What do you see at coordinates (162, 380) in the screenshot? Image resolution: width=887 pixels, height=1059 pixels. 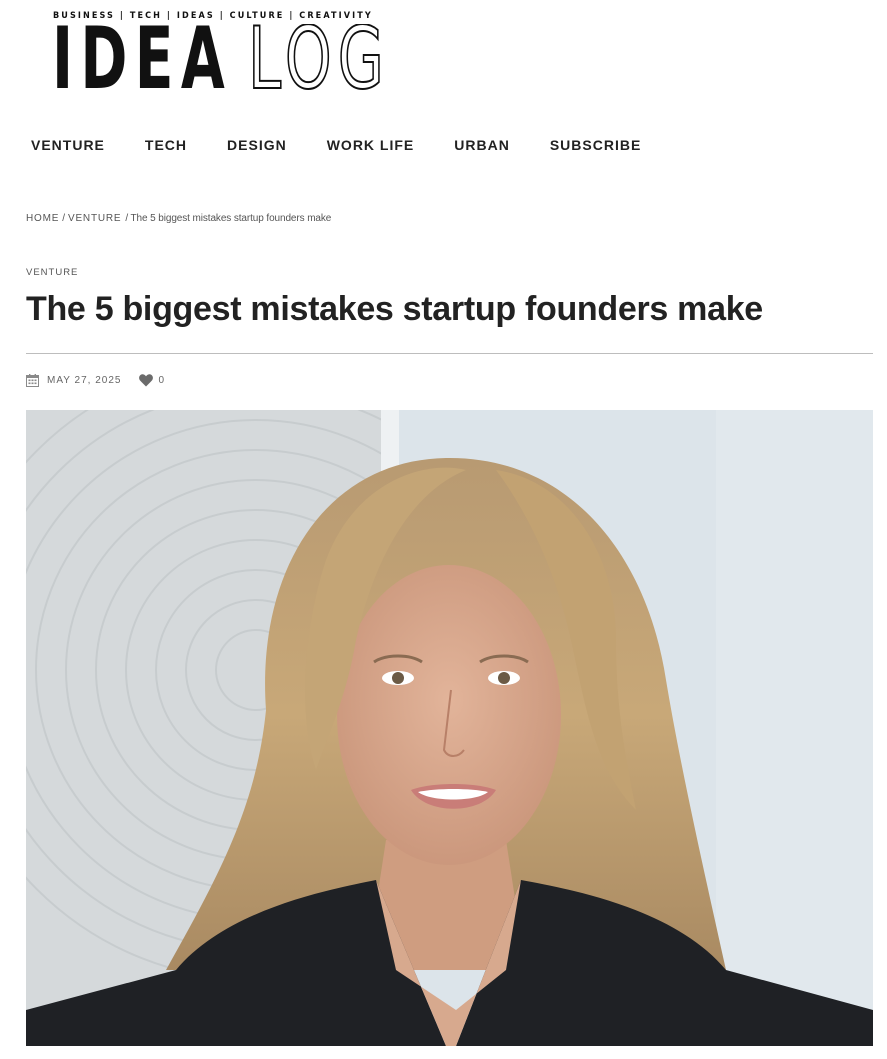 I see `like-count: 0` at bounding box center [162, 380].